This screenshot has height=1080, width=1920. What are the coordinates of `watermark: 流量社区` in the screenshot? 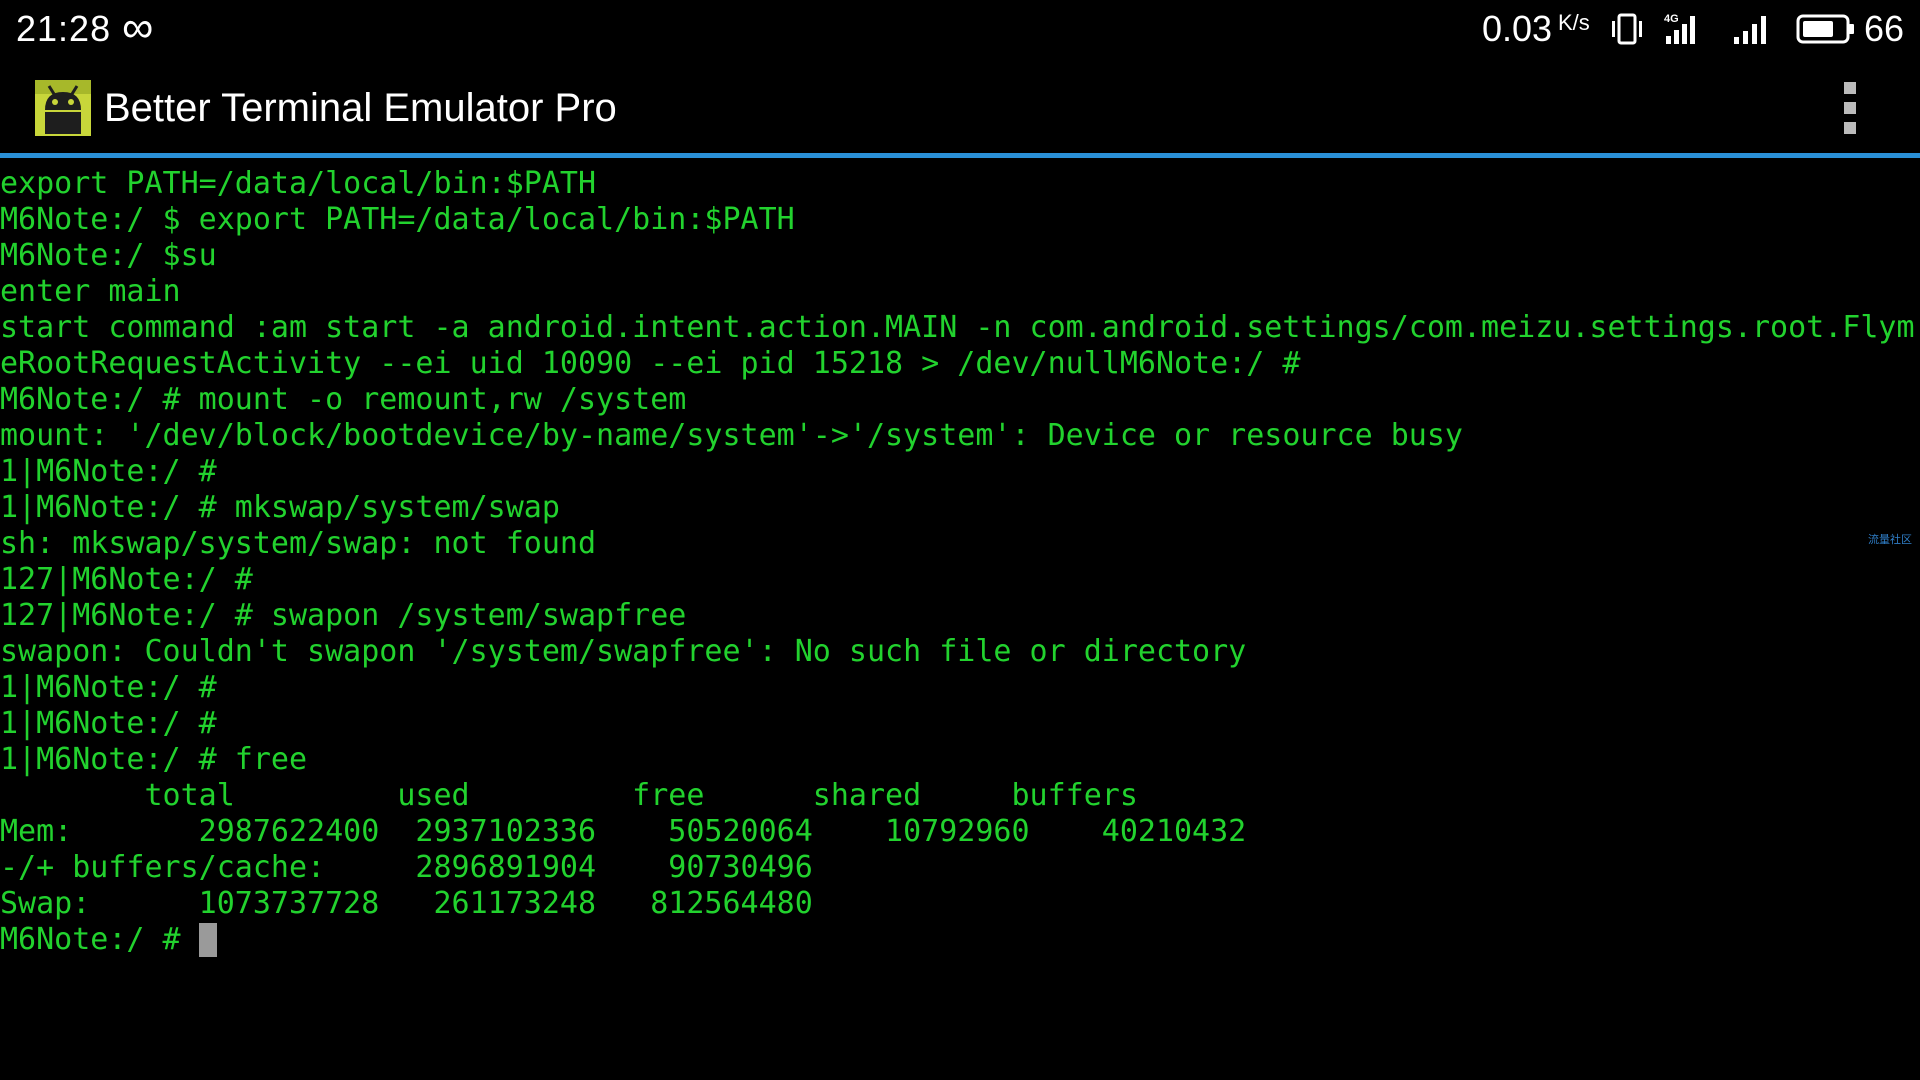 It's located at (1890, 539).